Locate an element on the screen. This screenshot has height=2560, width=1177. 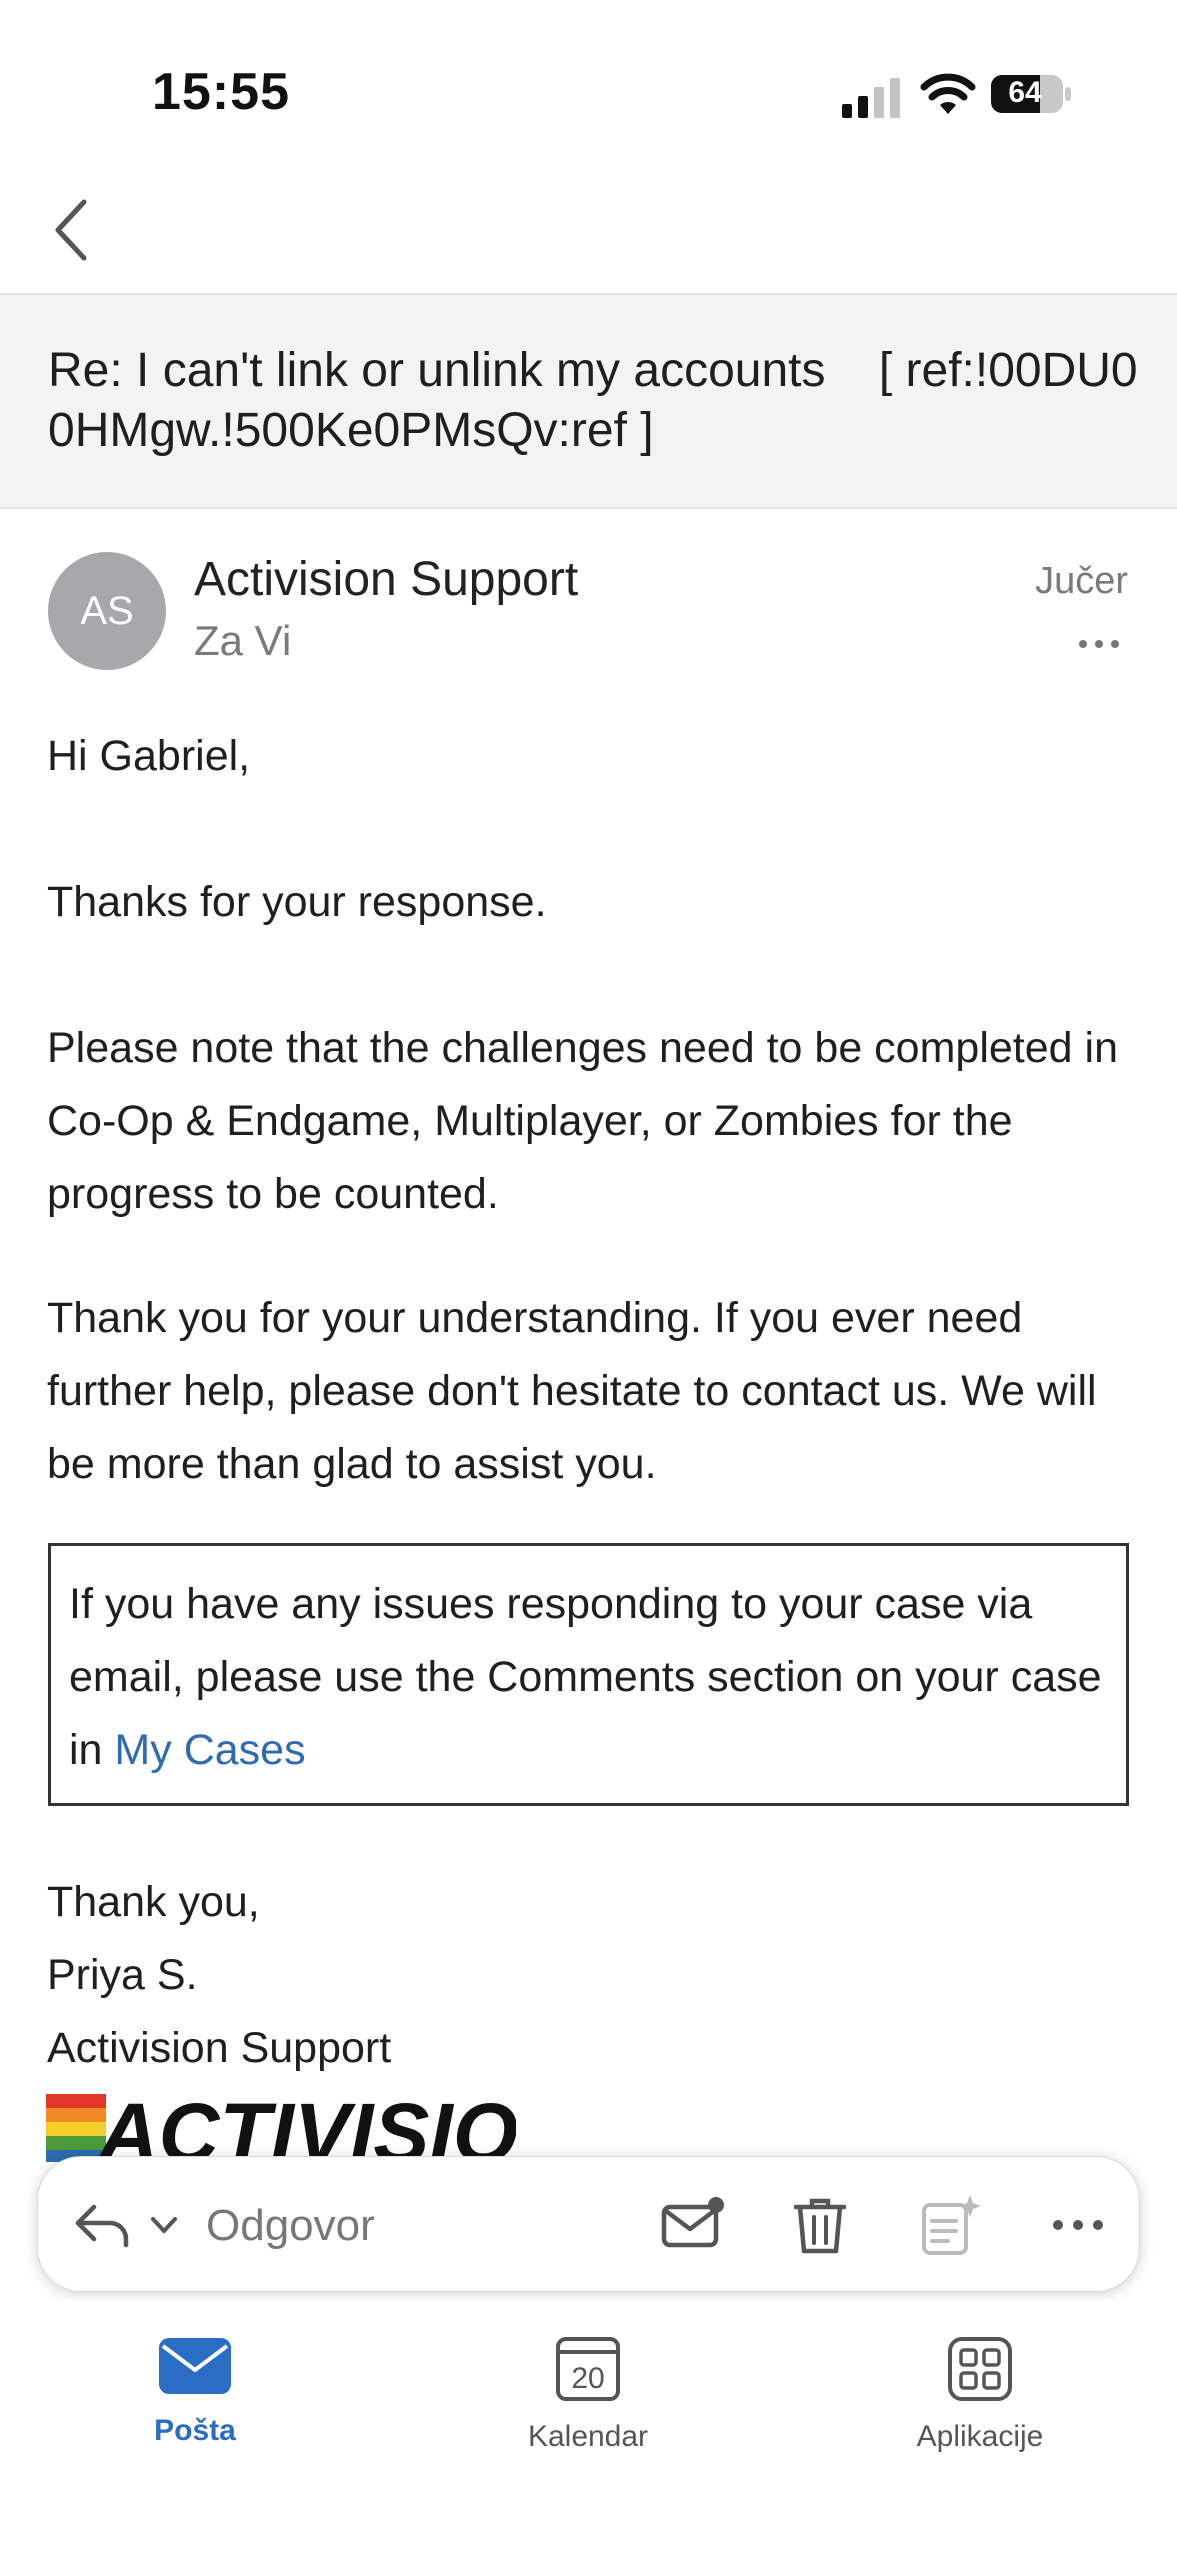
signoff: Thank you, is located at coordinates (153, 1902).